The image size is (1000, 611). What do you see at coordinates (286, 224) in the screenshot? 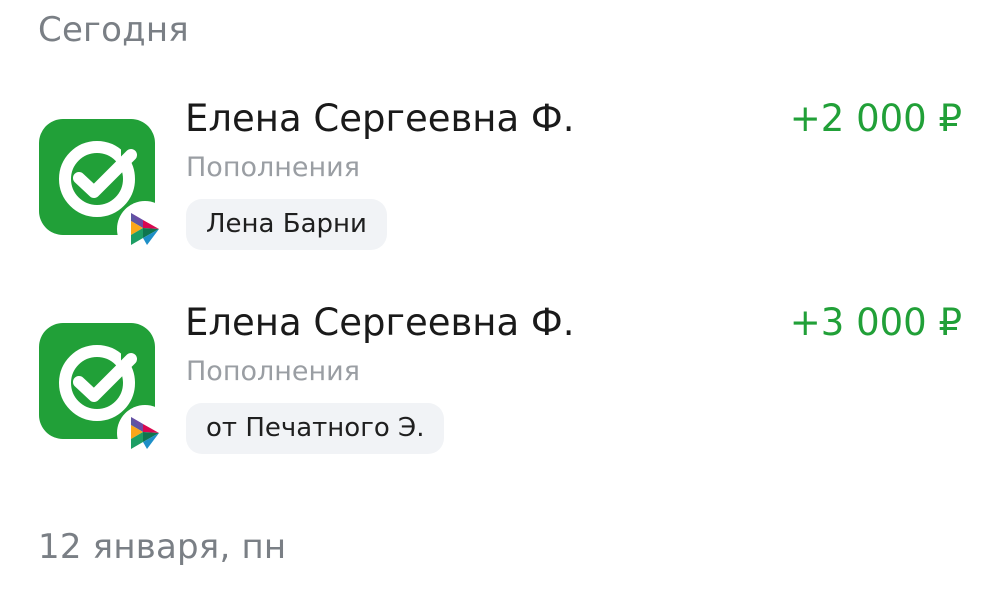
I see `transfer-message-chip: Лена Барни` at bounding box center [286, 224].